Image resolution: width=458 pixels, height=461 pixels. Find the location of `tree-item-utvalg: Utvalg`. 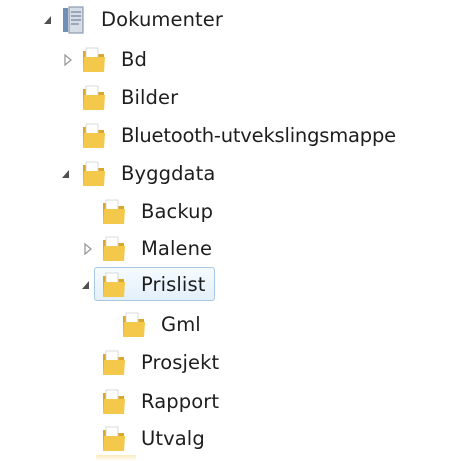

tree-item-utvalg: Utvalg is located at coordinates (120, 439).